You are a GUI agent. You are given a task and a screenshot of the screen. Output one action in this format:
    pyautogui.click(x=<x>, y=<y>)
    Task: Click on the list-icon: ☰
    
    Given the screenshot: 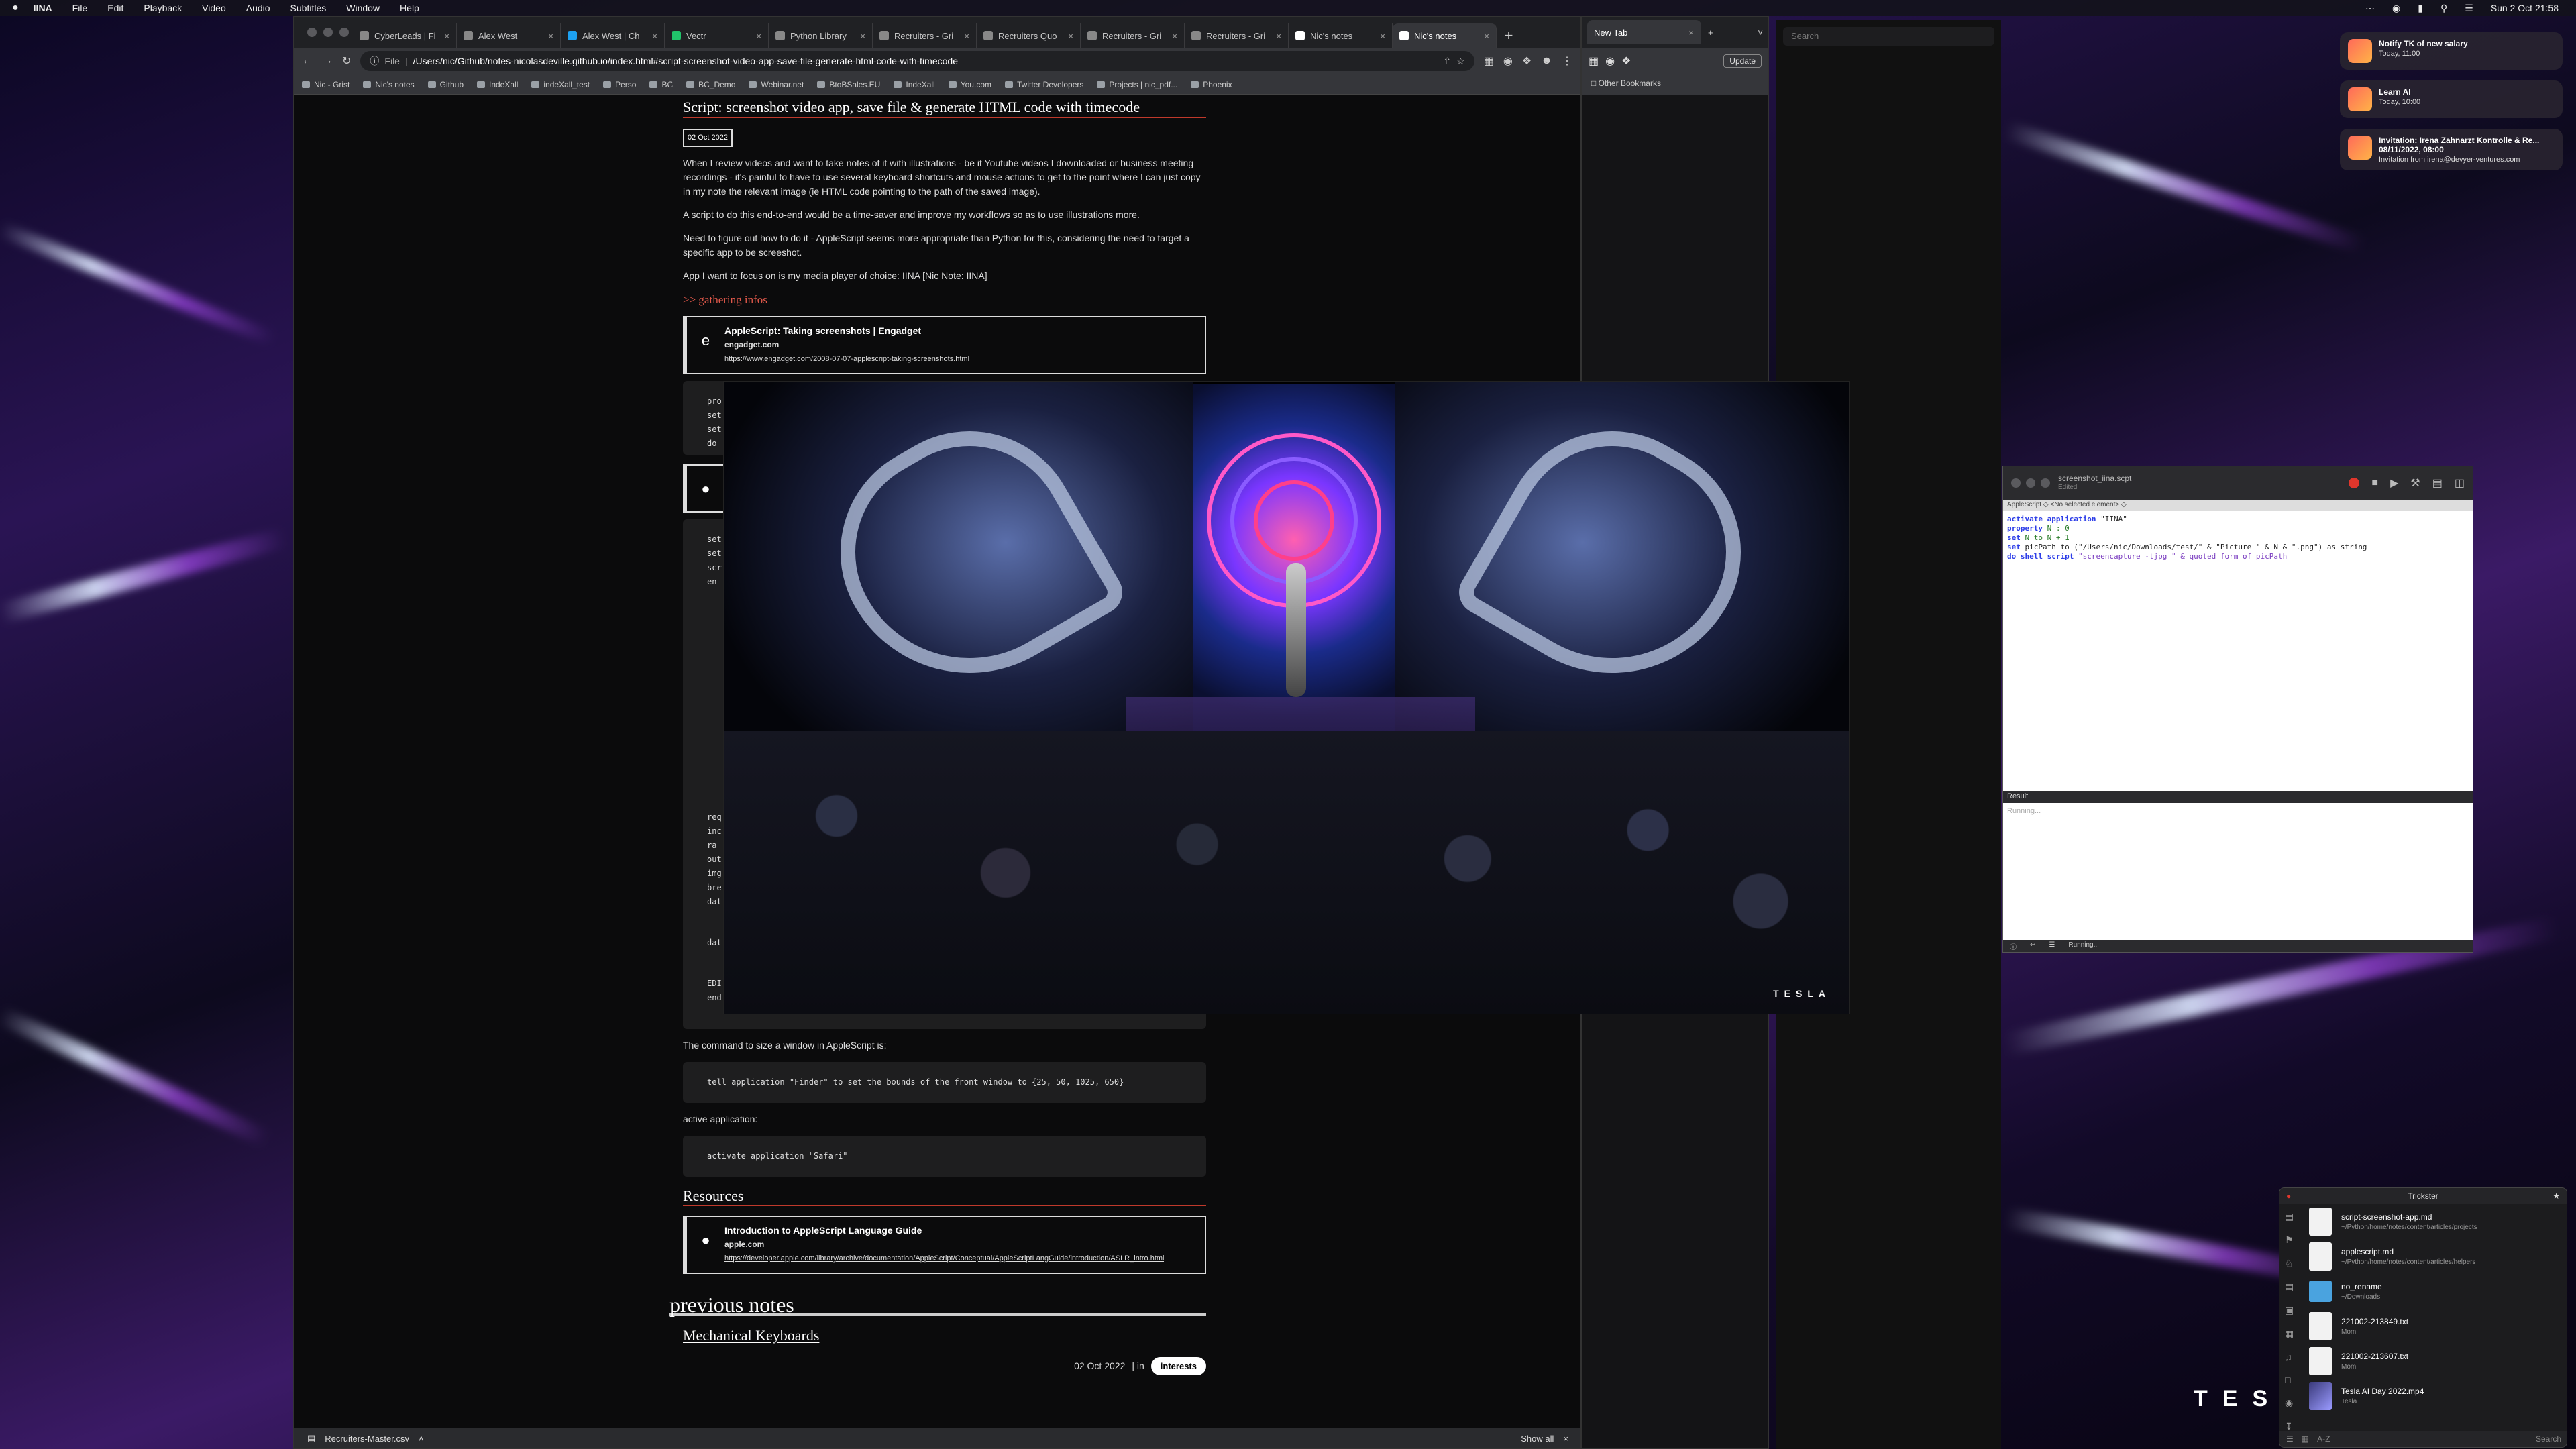 What is the action you would take?
    pyautogui.click(x=2052, y=946)
    